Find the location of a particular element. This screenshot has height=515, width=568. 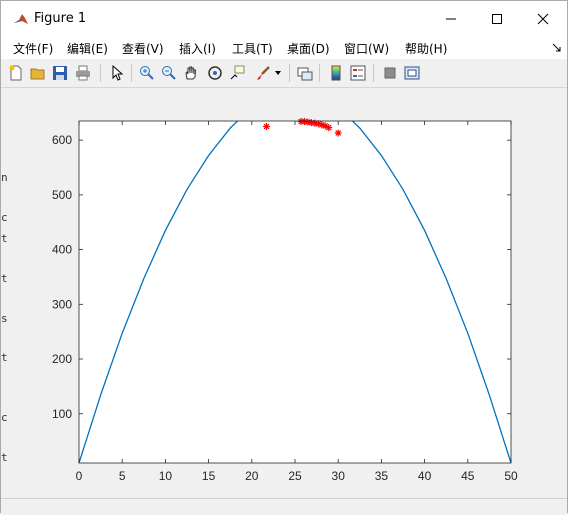

dock-arrow-icon is located at coordinates (556, 47).